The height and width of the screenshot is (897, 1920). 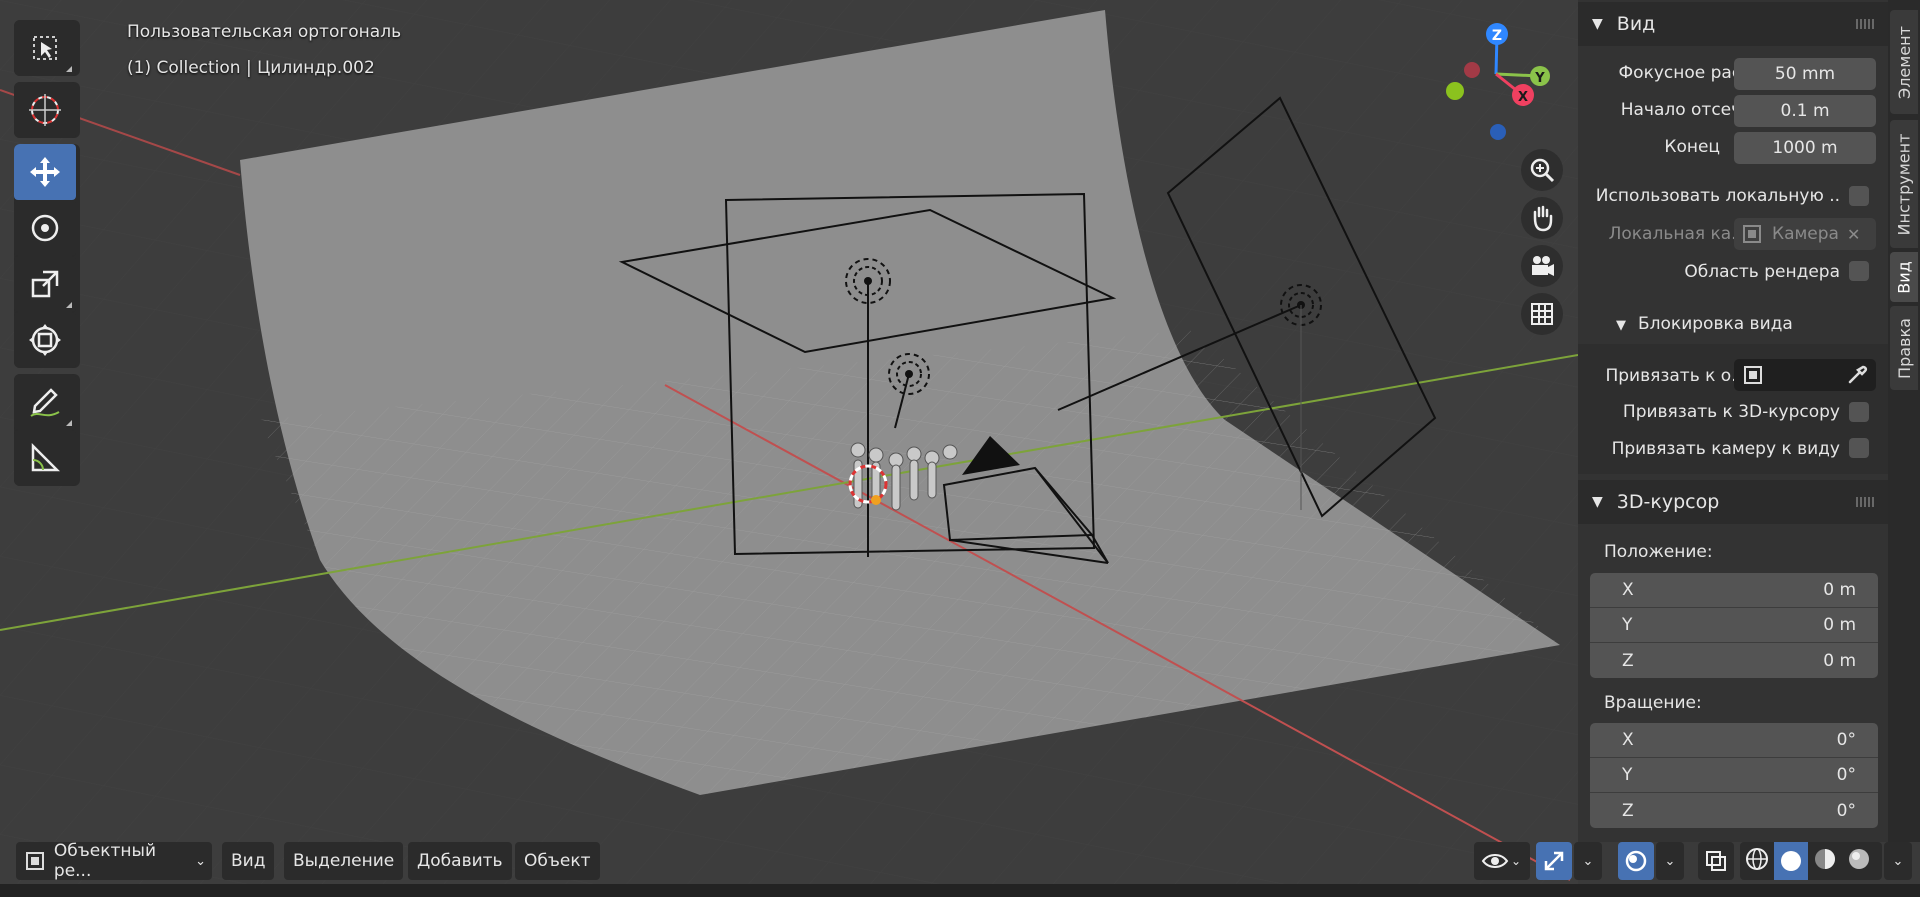 I want to click on local-camera-field: Камера ✕, so click(x=1805, y=234).